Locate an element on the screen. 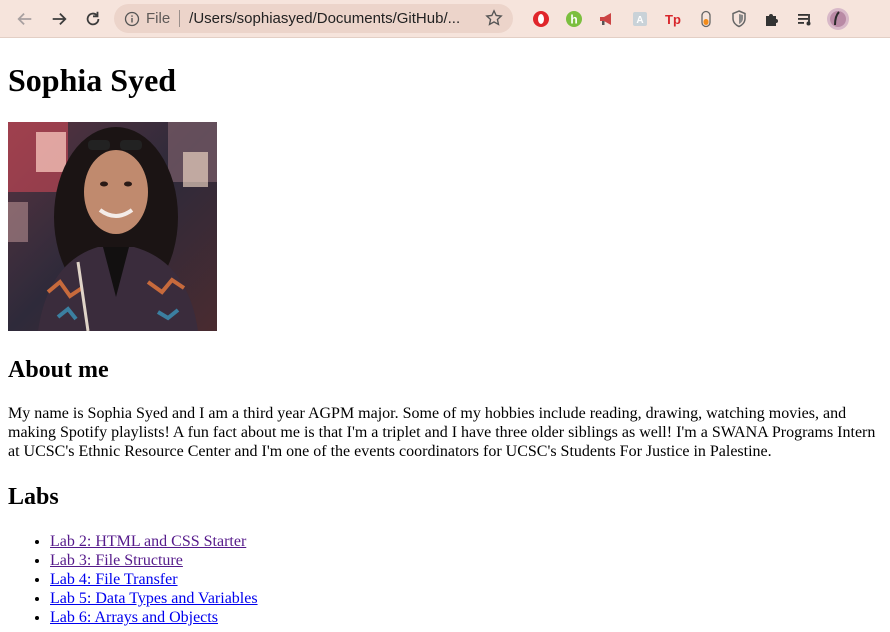 This screenshot has height=632, width=890. divider is located at coordinates (180, 18).